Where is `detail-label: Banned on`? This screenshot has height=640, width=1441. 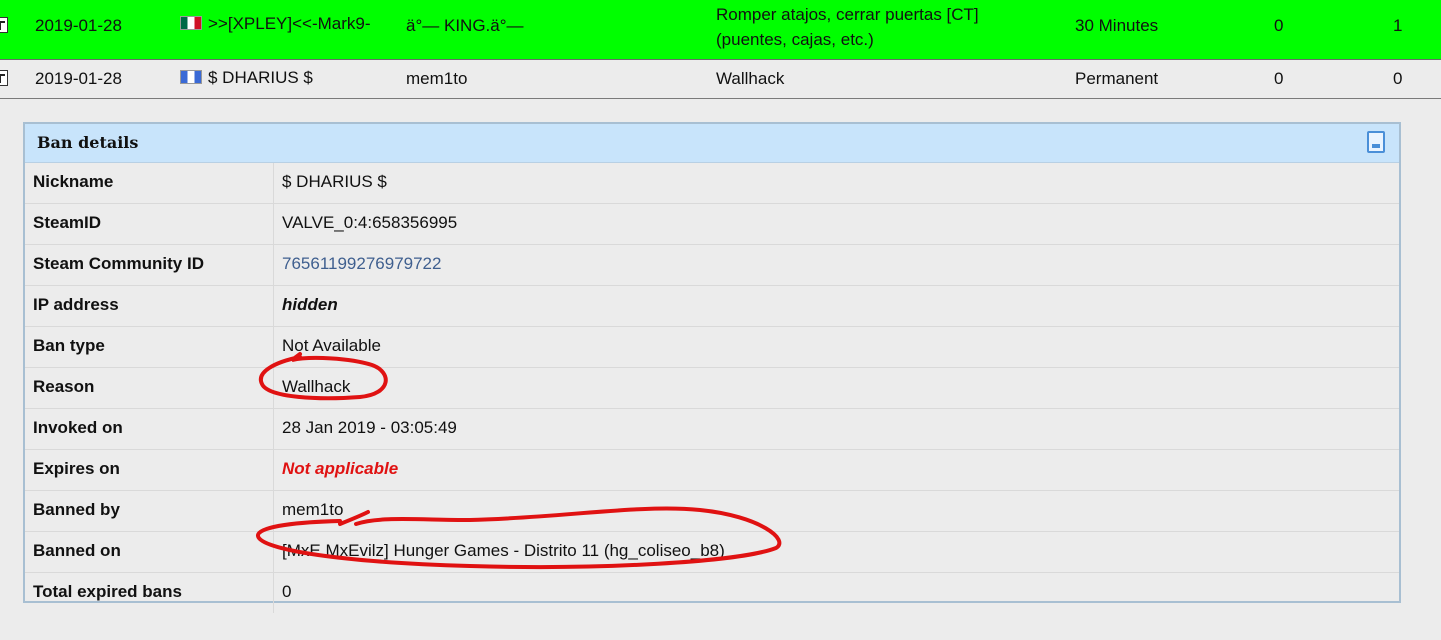
detail-label: Banned on is located at coordinates (149, 552).